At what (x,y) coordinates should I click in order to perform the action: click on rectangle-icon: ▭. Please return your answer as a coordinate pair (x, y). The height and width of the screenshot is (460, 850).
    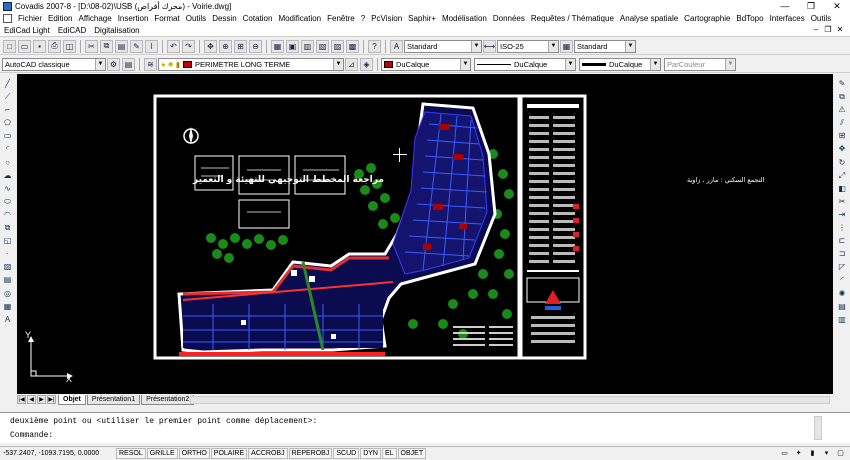
    Looking at the image, I should click on (8, 136).